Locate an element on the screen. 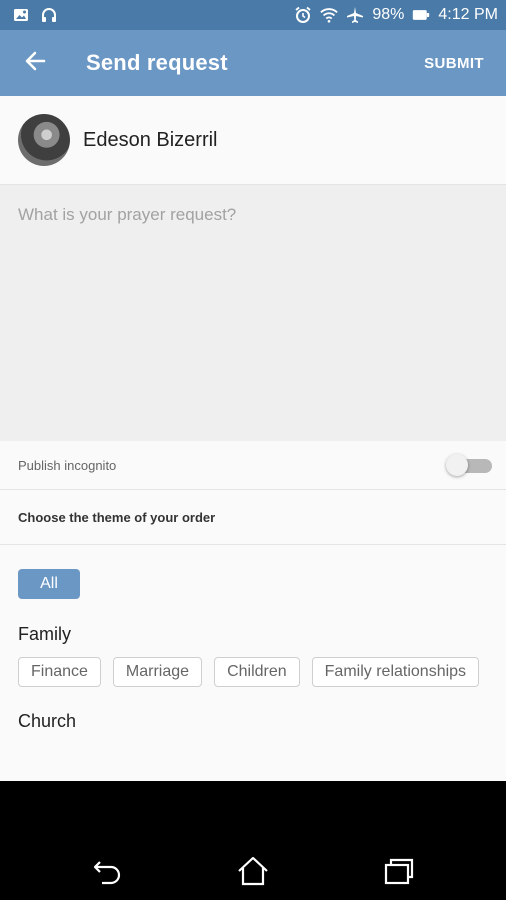 This screenshot has height=900, width=506. home-icon is located at coordinates (253, 873).